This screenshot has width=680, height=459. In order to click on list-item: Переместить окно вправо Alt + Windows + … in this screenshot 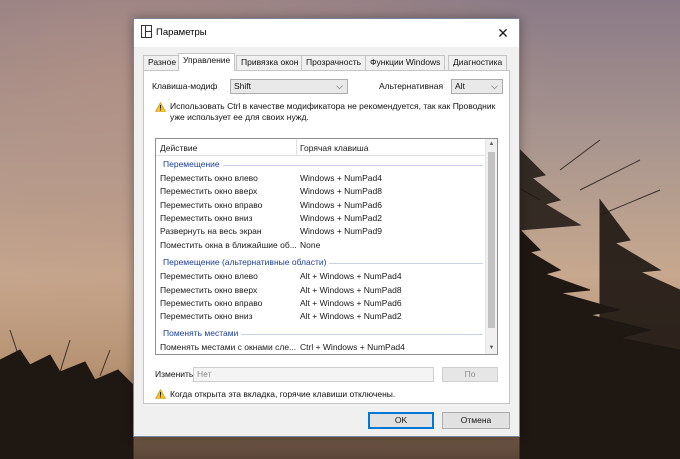, I will do `click(321, 303)`.